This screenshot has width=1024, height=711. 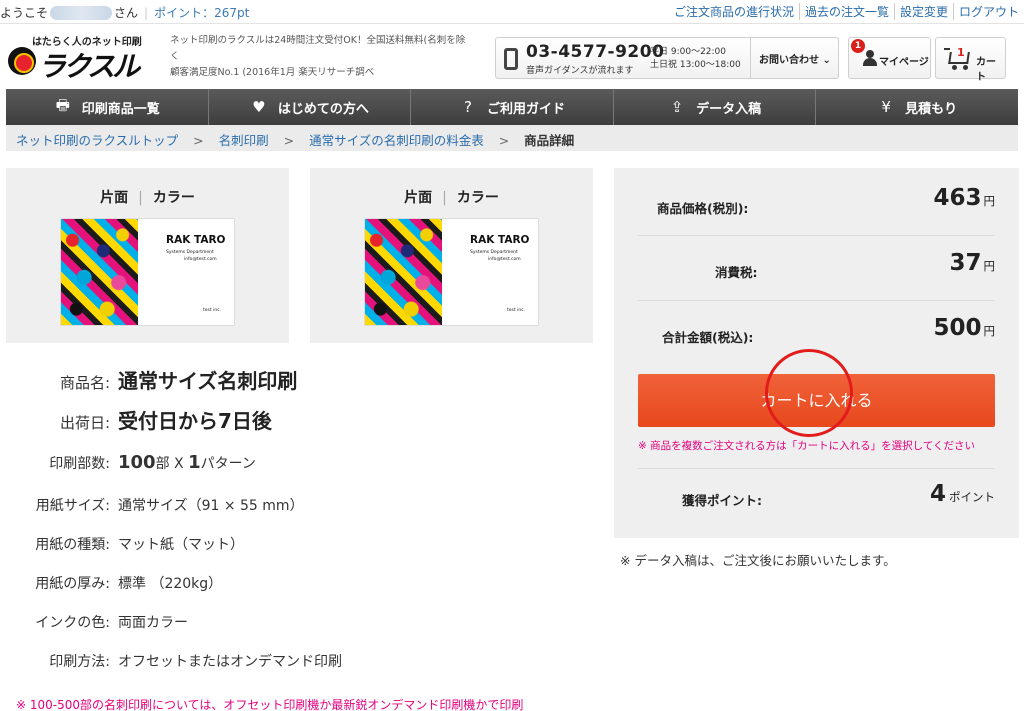 I want to click on mypage-label: マイページ, so click(x=904, y=62).